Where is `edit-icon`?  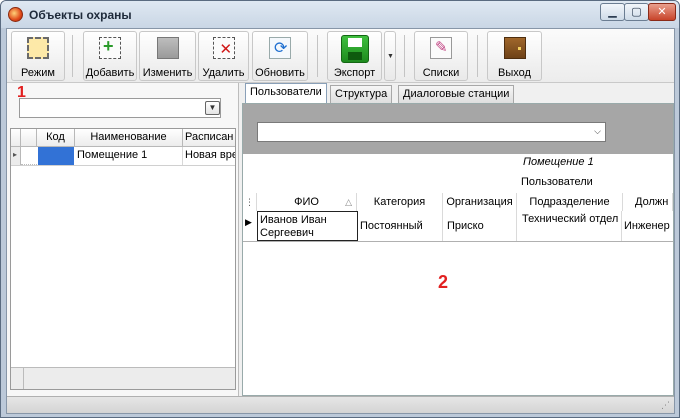
edit-icon is located at coordinates (167, 48).